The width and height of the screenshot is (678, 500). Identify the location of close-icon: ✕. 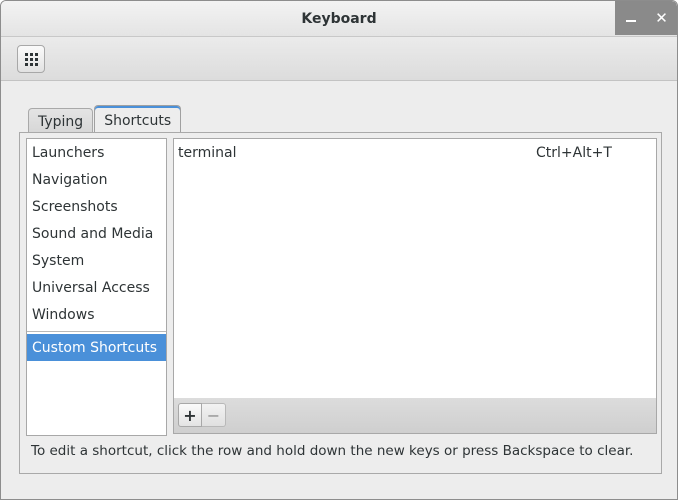
(661, 18).